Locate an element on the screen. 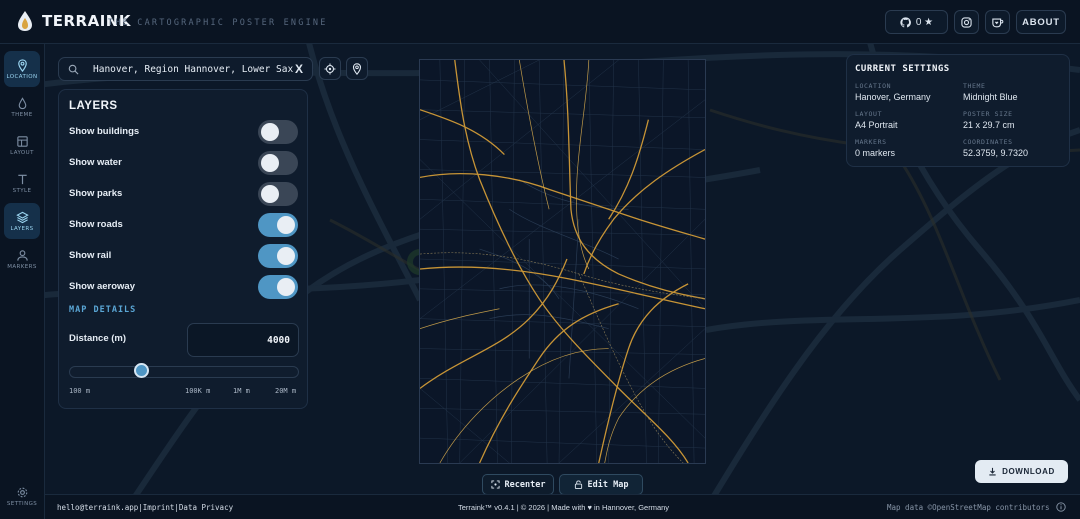 Image resolution: width=1080 pixels, height=519 pixels. recenter-button: Recenter is located at coordinates (518, 484).